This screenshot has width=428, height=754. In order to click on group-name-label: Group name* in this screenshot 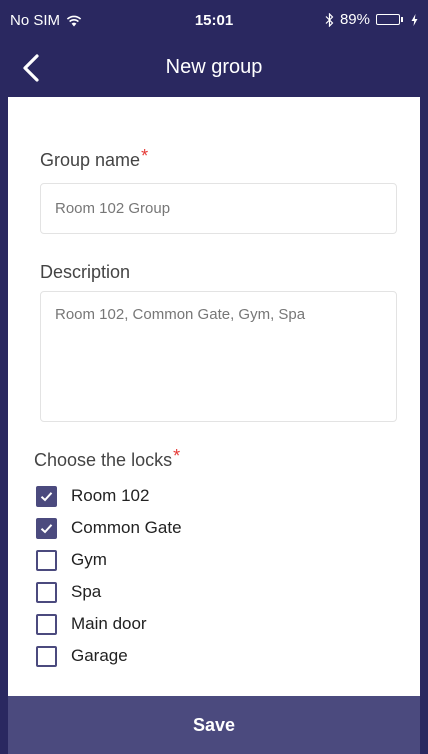, I will do `click(94, 158)`.